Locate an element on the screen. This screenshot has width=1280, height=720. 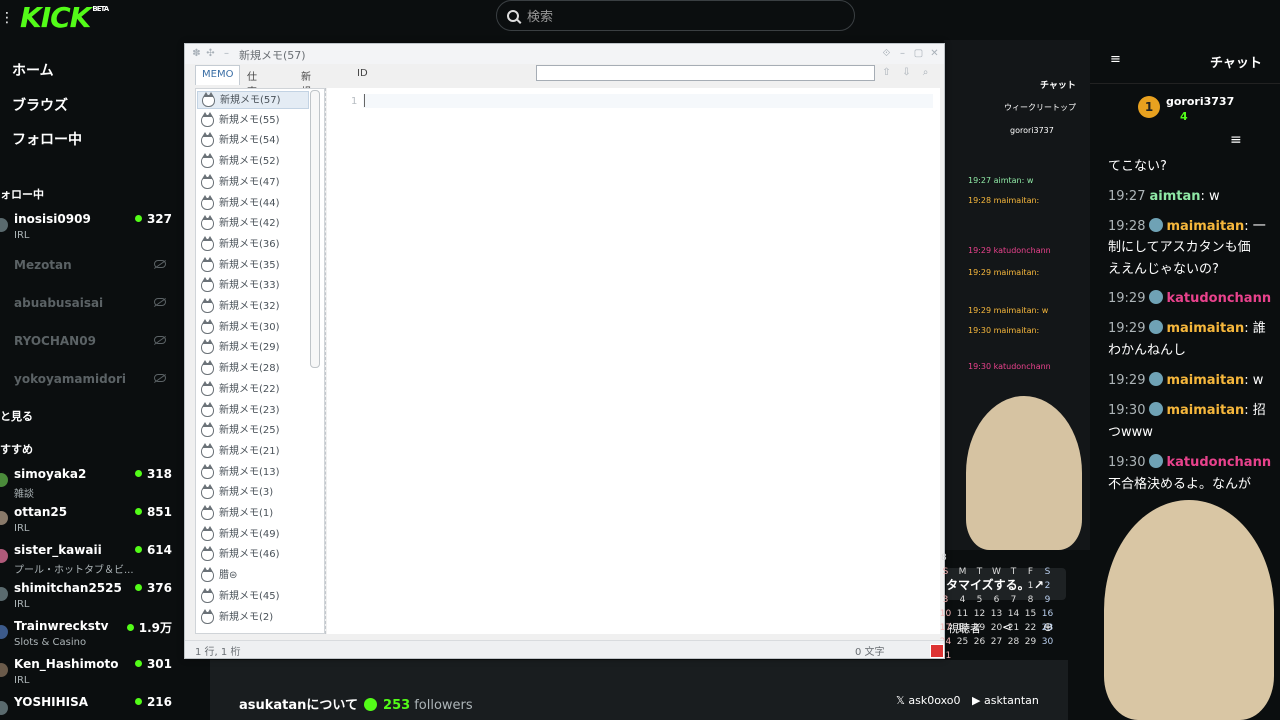
collapse-chat-icon: ≡ is located at coordinates (1115, 59).